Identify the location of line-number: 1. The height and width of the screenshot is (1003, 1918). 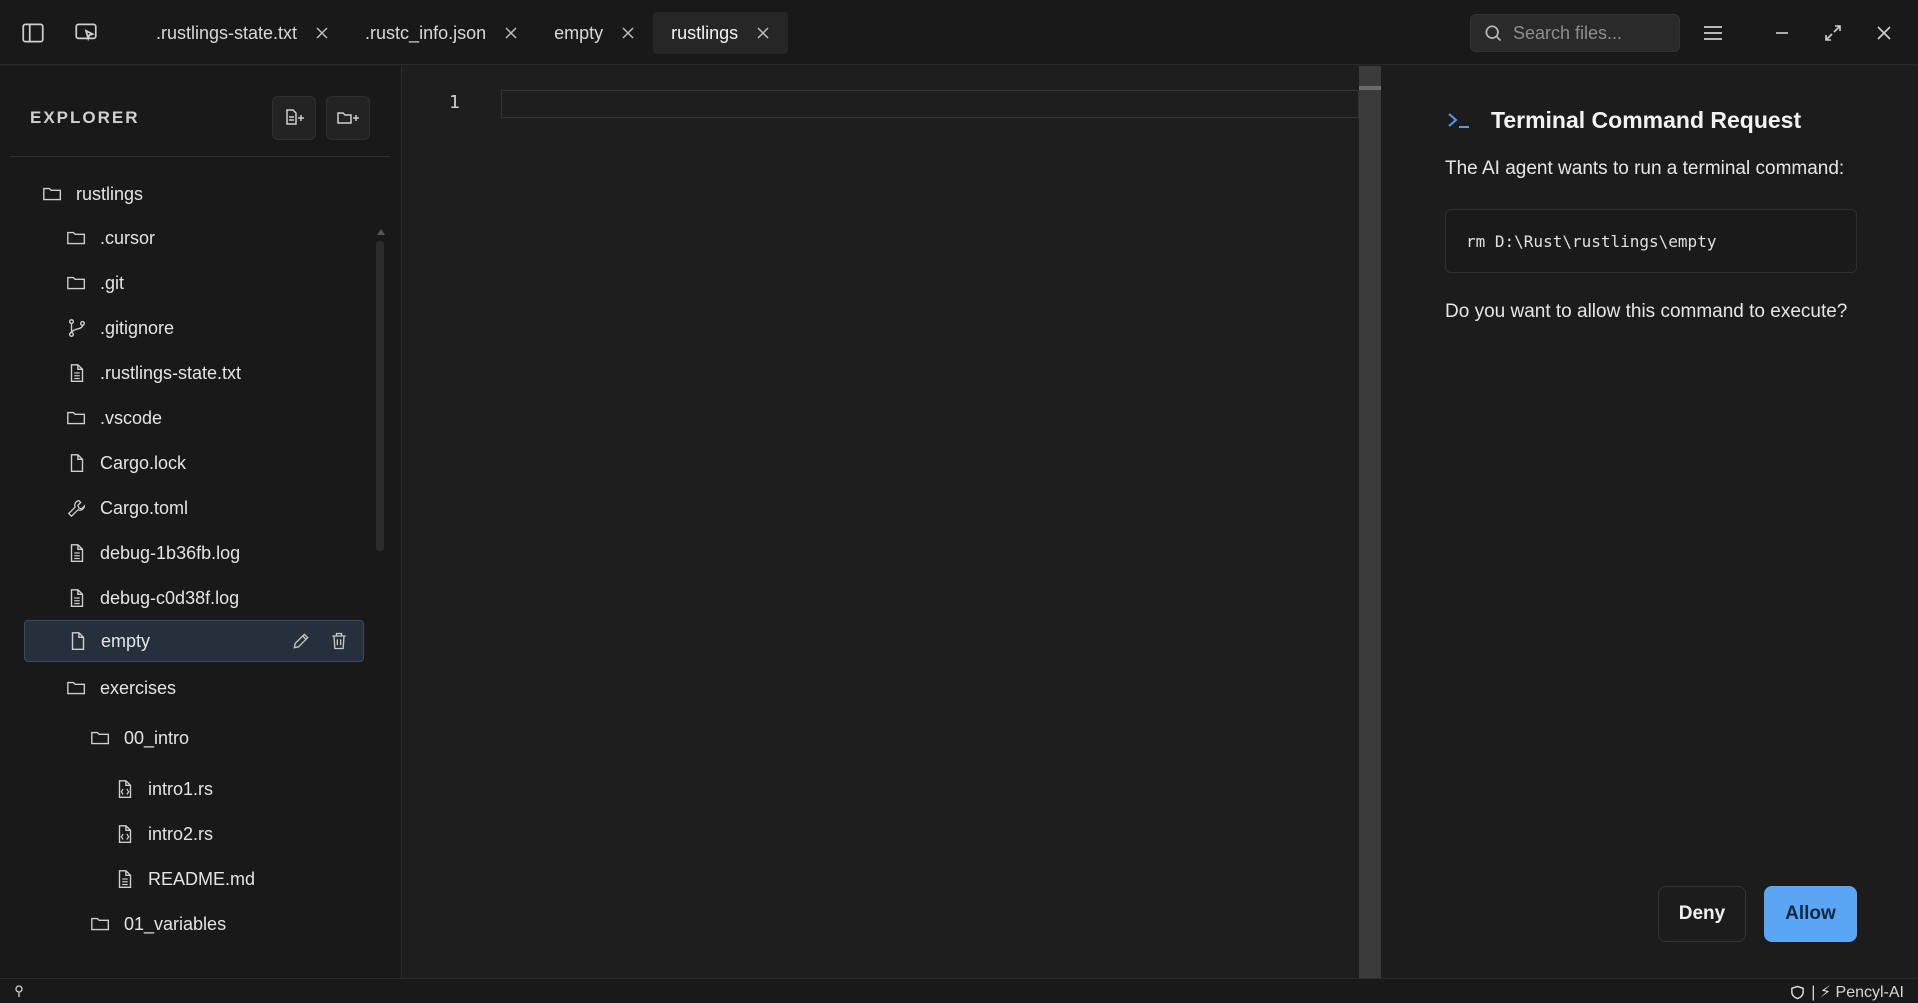
(454, 102).